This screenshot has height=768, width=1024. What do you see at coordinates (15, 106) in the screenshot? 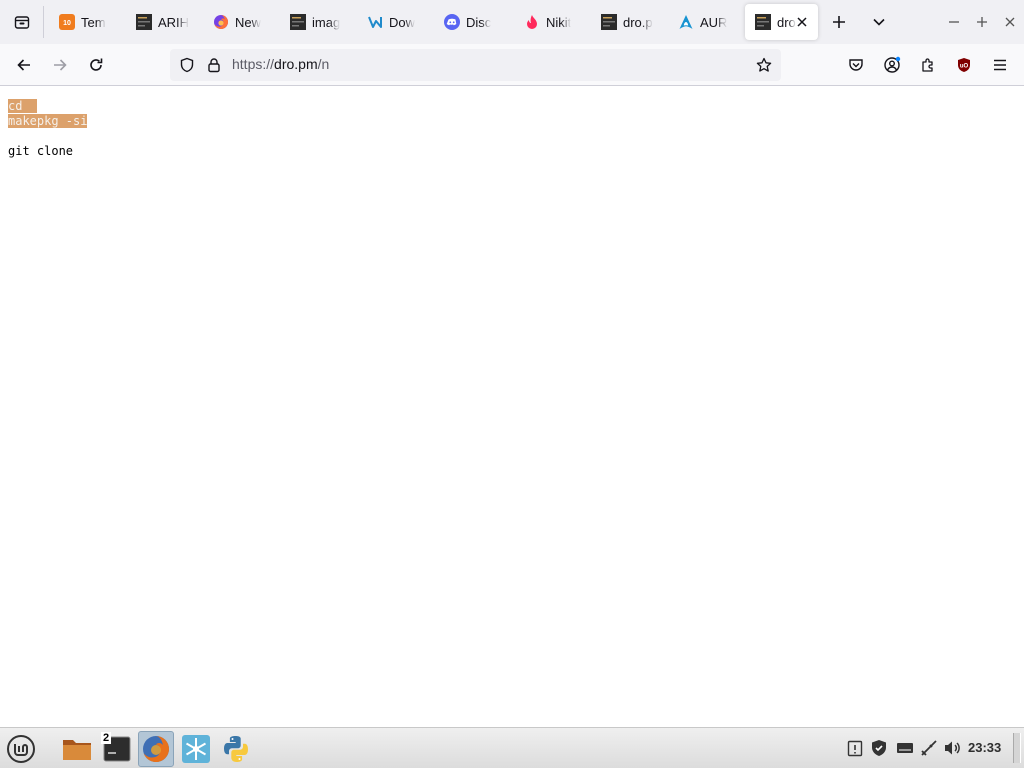
I see `code-line: cd` at bounding box center [15, 106].